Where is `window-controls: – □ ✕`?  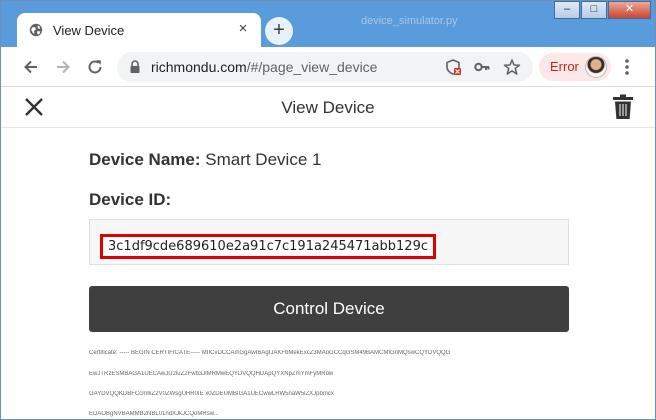
window-controls: – □ ✕ is located at coordinates (602, 11).